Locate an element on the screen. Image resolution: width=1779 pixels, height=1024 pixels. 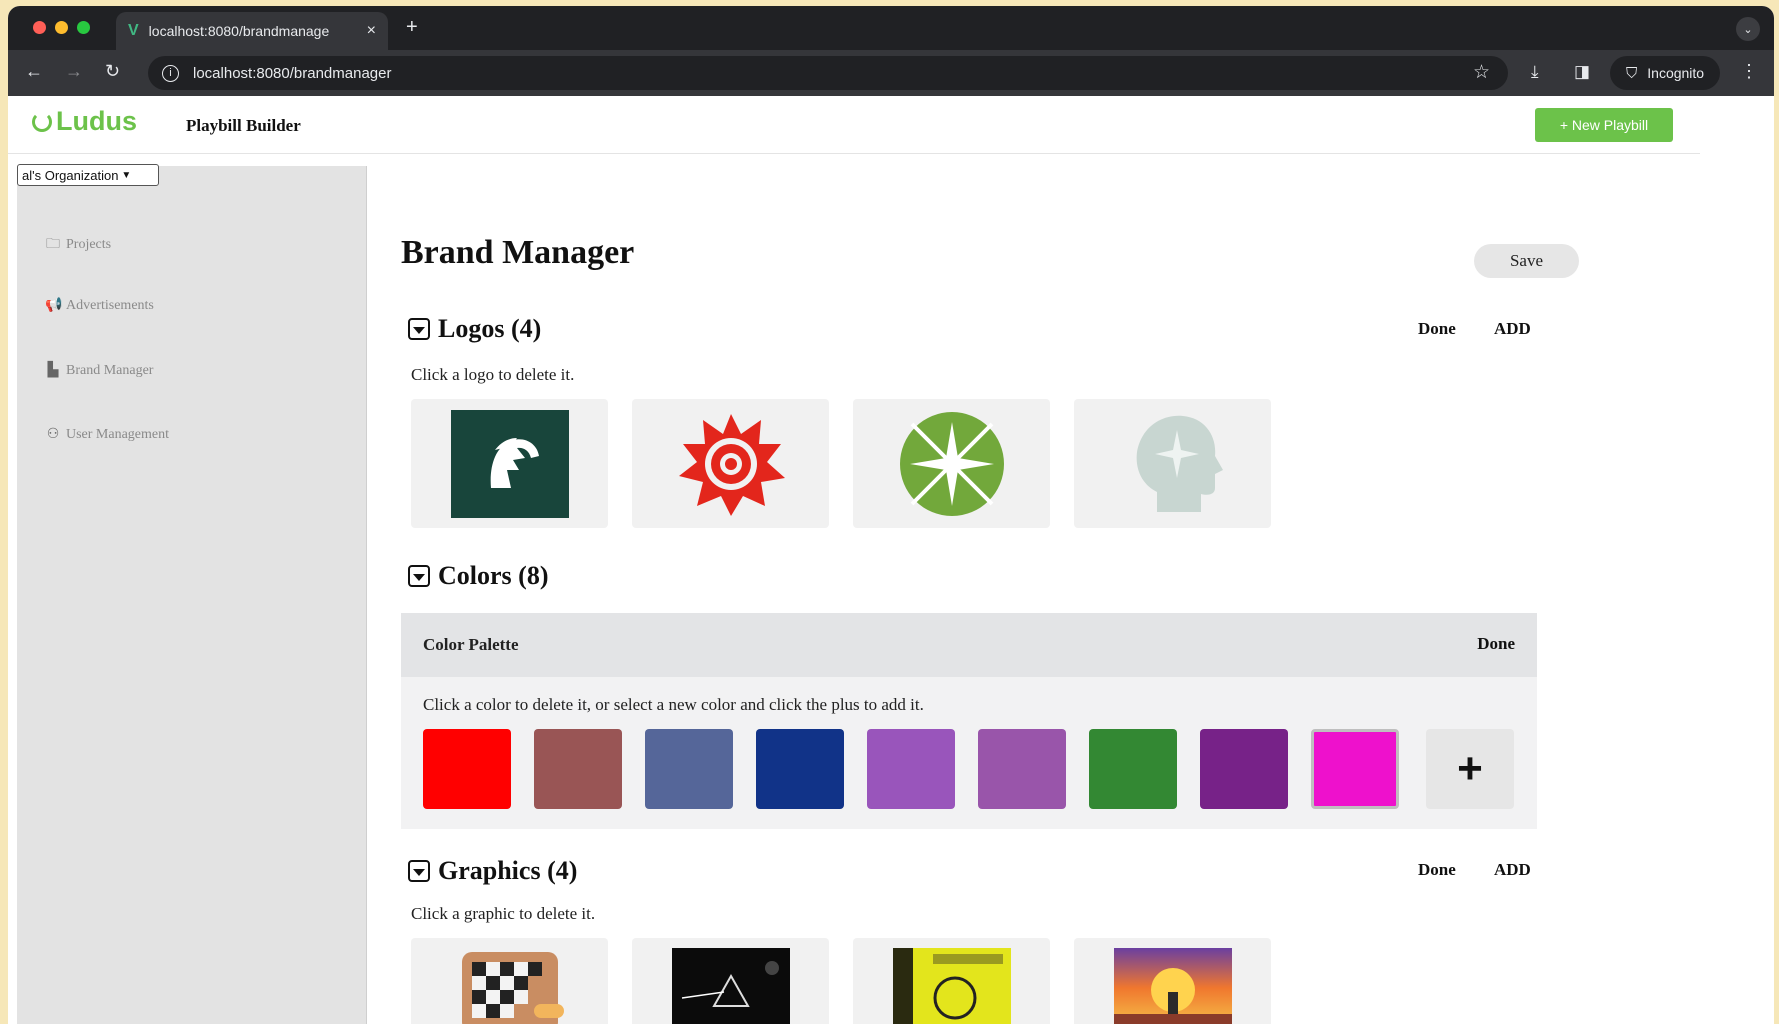
minimize-window-icon is located at coordinates (61, 27).